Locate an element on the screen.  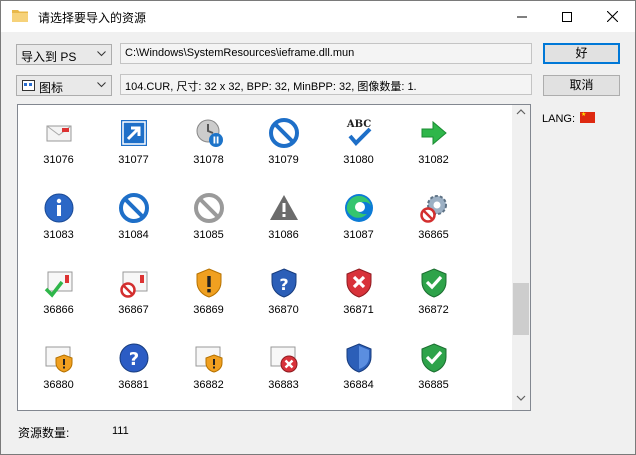
scroll-up-icon is located at coordinates (521, 111).